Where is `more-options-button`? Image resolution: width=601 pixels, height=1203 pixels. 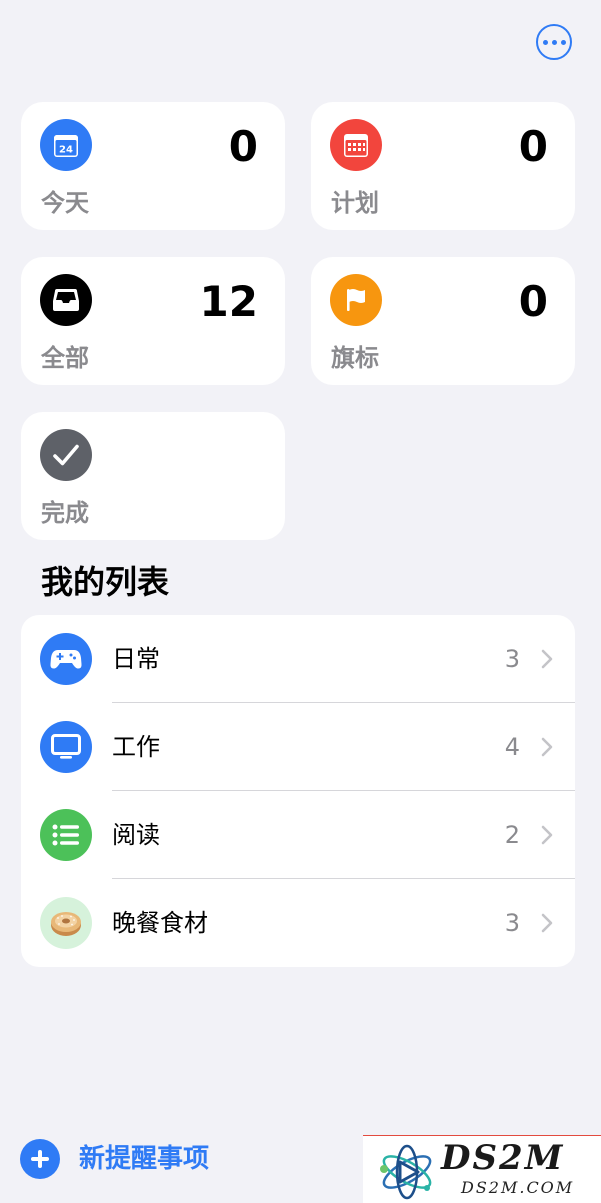 more-options-button is located at coordinates (554, 42).